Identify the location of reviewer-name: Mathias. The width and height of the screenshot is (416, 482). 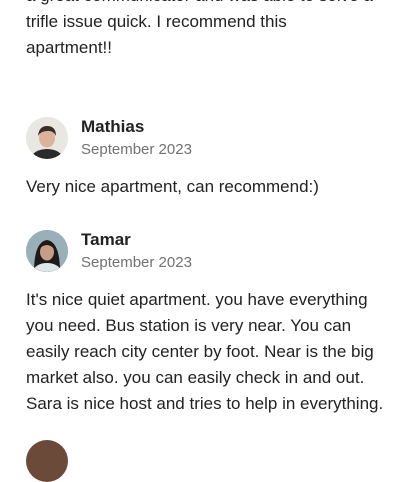
(136, 127).